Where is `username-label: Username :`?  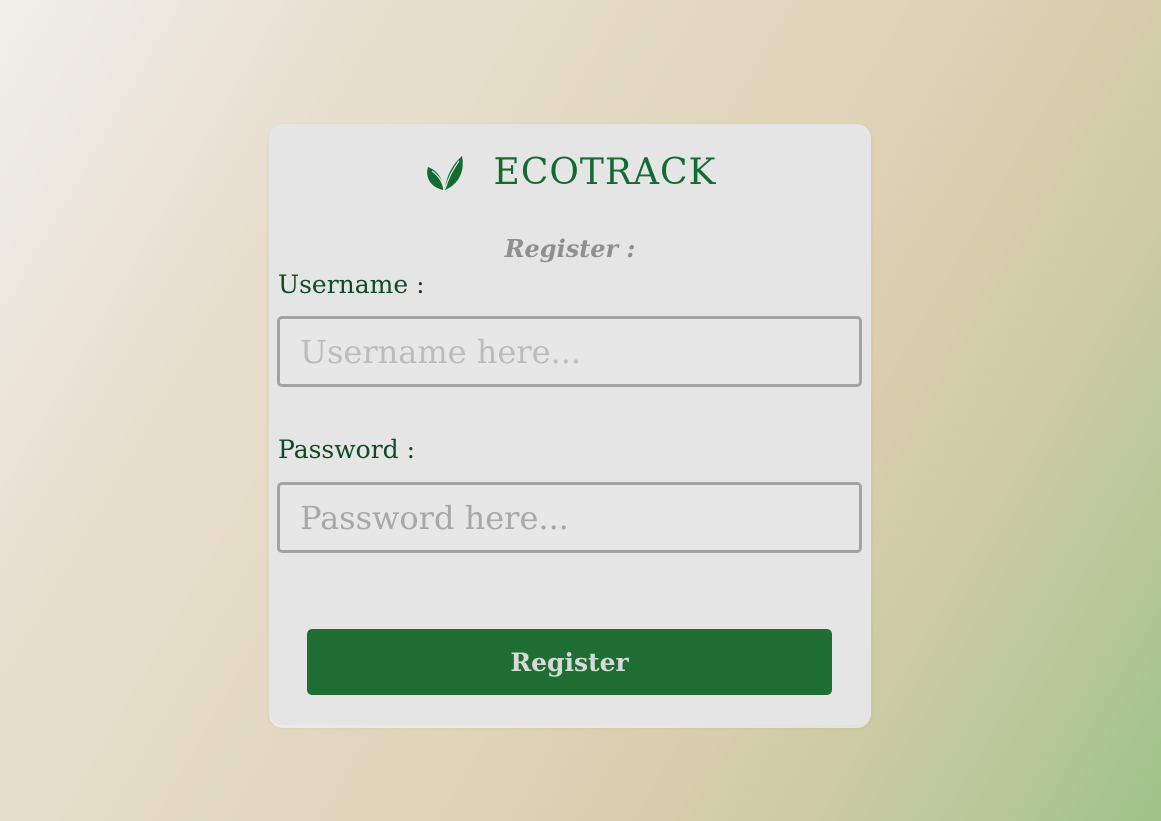
username-label: Username : is located at coordinates (351, 284).